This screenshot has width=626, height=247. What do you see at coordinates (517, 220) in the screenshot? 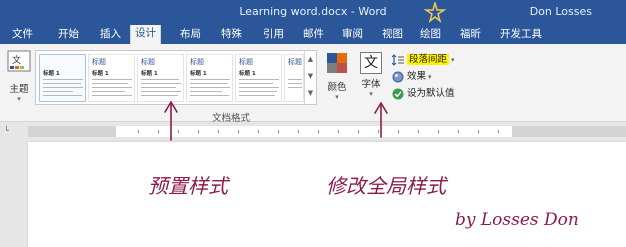
I see `annotation-signature: by Losses Don` at bounding box center [517, 220].